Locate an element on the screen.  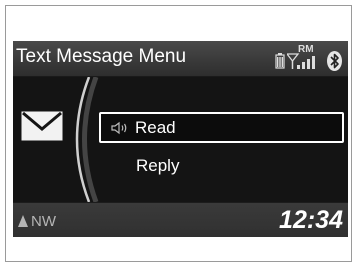
page-title: Text Message Menu is located at coordinates (101, 56).